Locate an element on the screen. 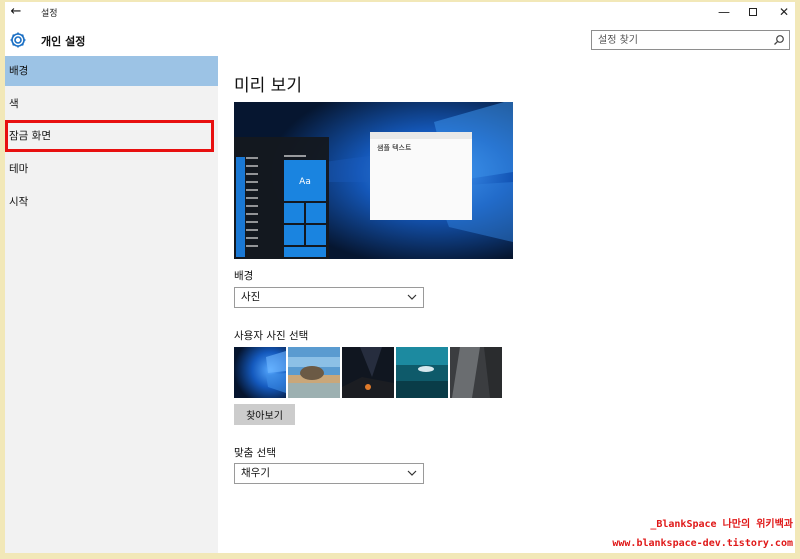 This screenshot has width=800, height=559. close-button: ✕ is located at coordinates (781, 13).